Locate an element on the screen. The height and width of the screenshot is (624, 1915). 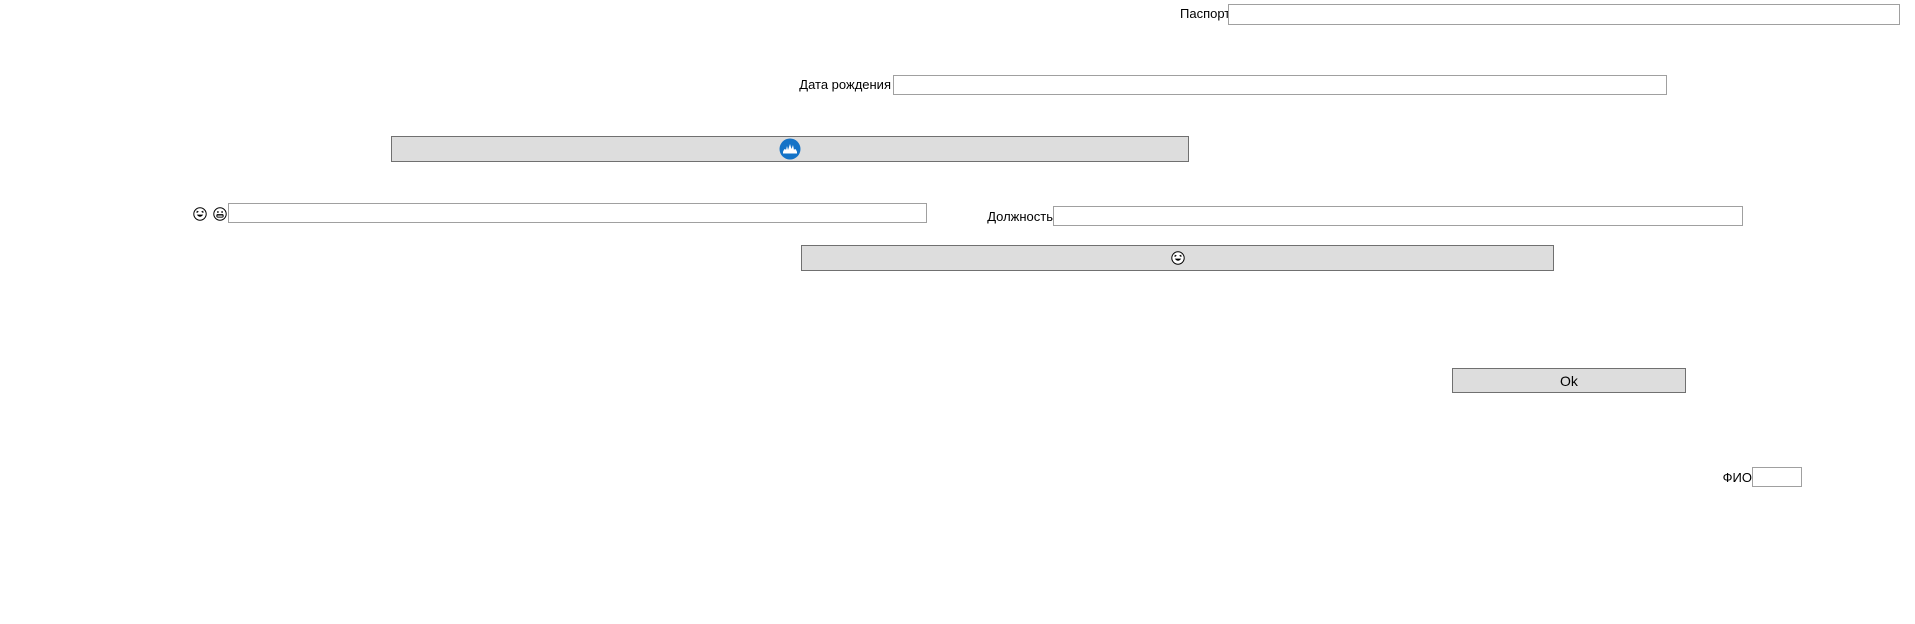
ok-button: Ok is located at coordinates (1569, 380).